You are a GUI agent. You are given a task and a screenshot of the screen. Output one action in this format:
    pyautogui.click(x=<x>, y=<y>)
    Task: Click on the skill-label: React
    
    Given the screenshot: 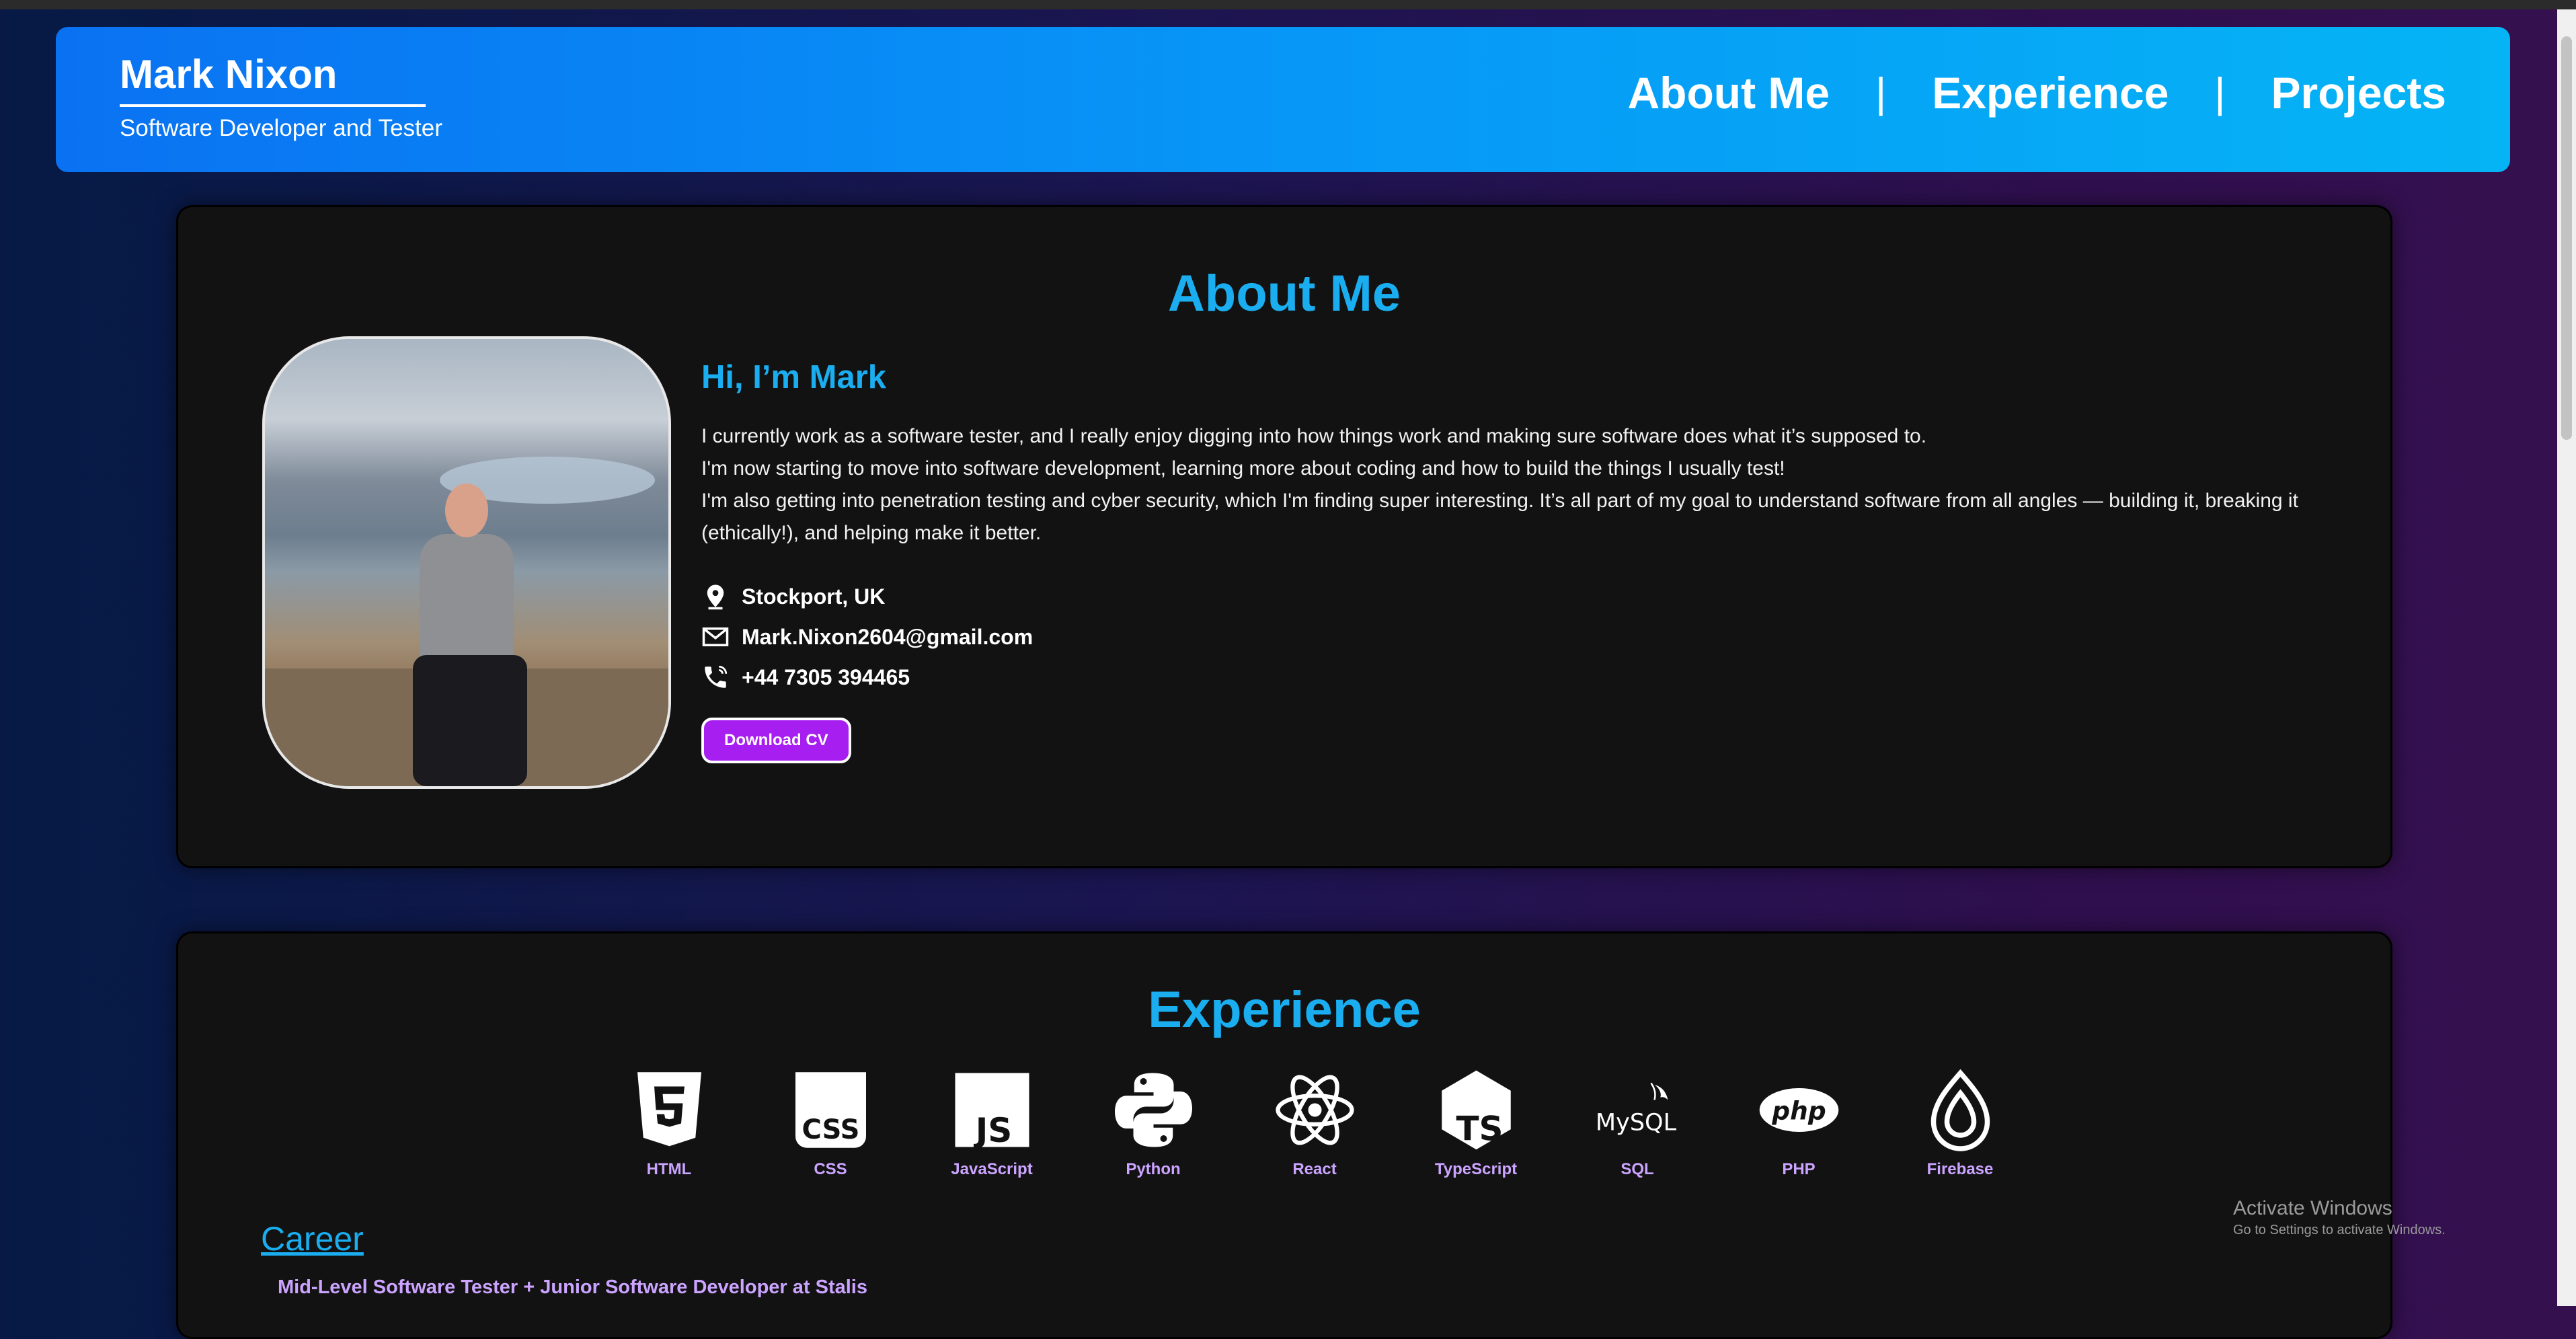 What is the action you would take?
    pyautogui.click(x=1315, y=1169)
    